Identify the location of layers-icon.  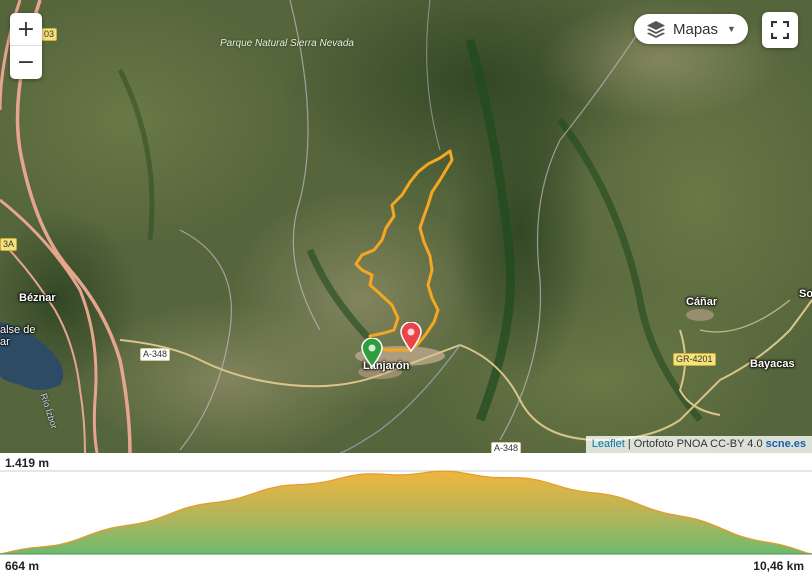
(656, 29).